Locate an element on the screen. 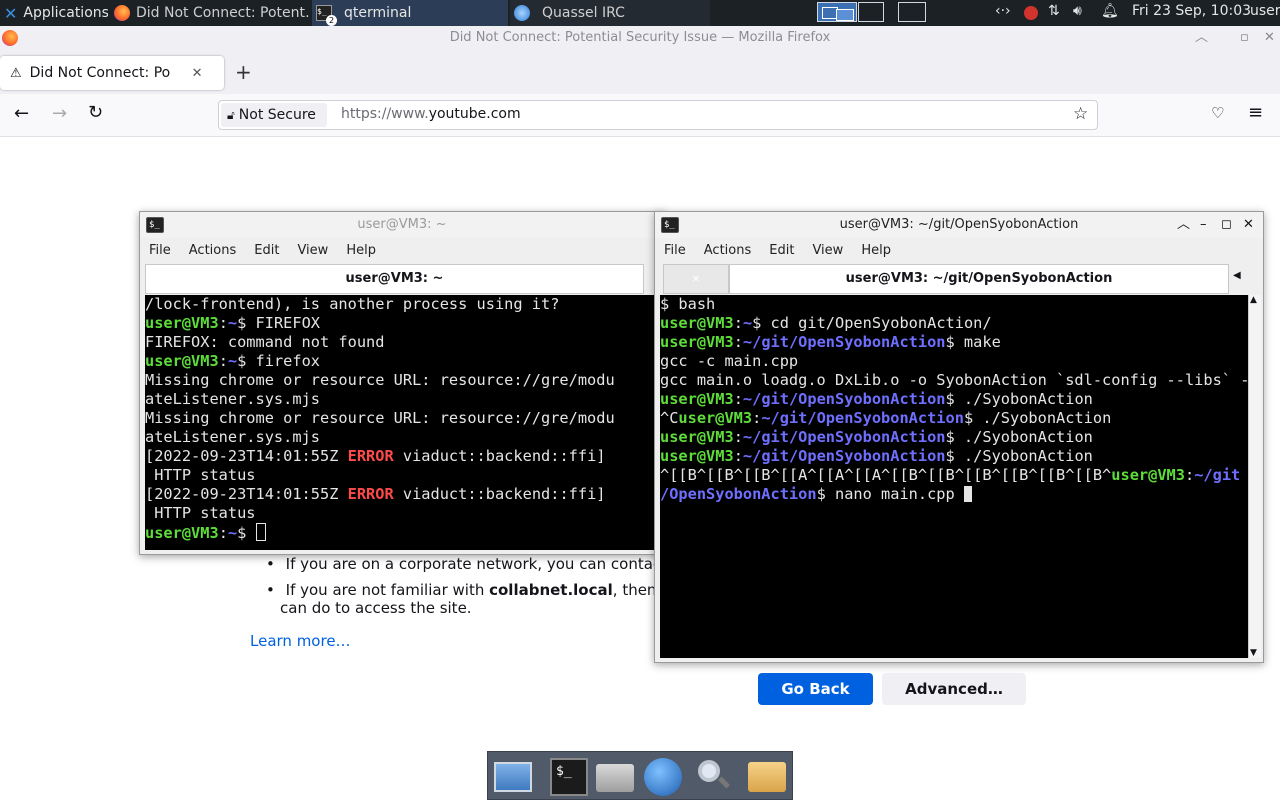 This screenshot has height=800, width=1280. applications-label: Applications is located at coordinates (65, 13).